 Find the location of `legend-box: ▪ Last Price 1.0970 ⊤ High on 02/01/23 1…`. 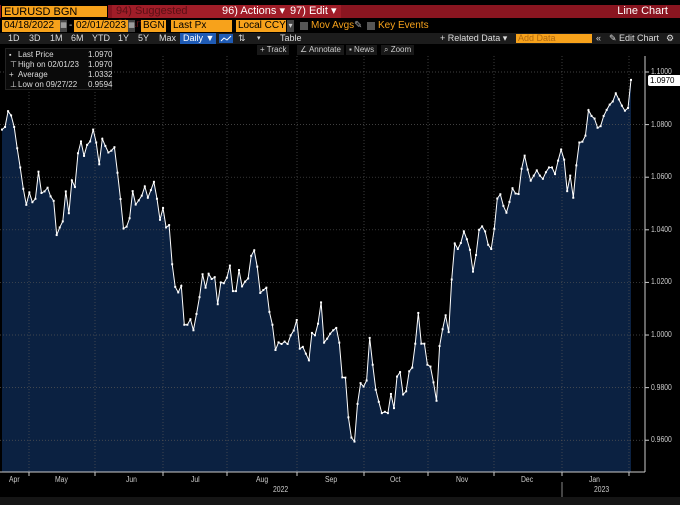

legend-box: ▪ Last Price 1.0970 ⊤ High on 02/01/23 1… is located at coordinates (58, 69).